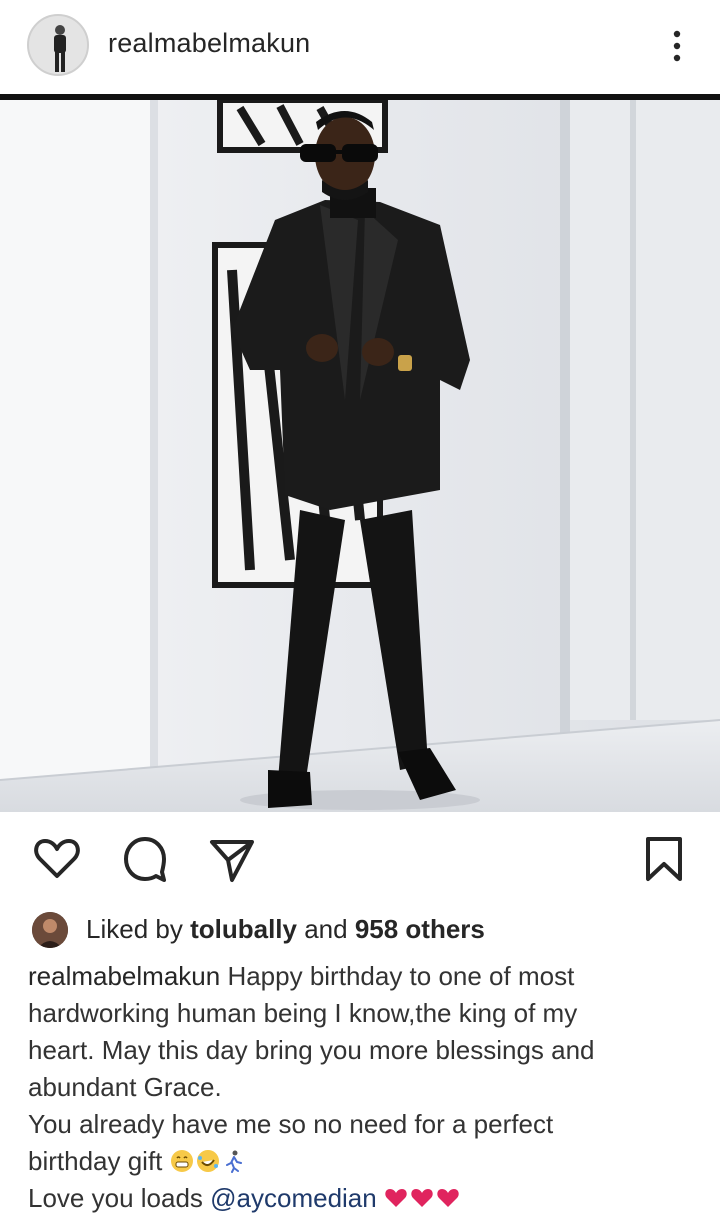 The width and height of the screenshot is (720, 1226). Describe the element at coordinates (325, 929) in the screenshot. I see `likes-middle: and` at that location.